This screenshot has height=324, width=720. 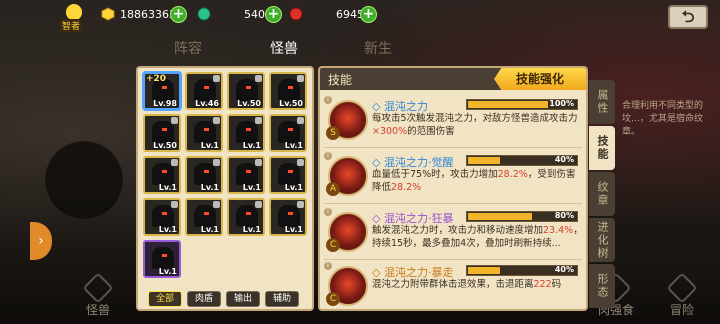 I want to click on tab-lineup: 阵容, so click(x=188, y=49).